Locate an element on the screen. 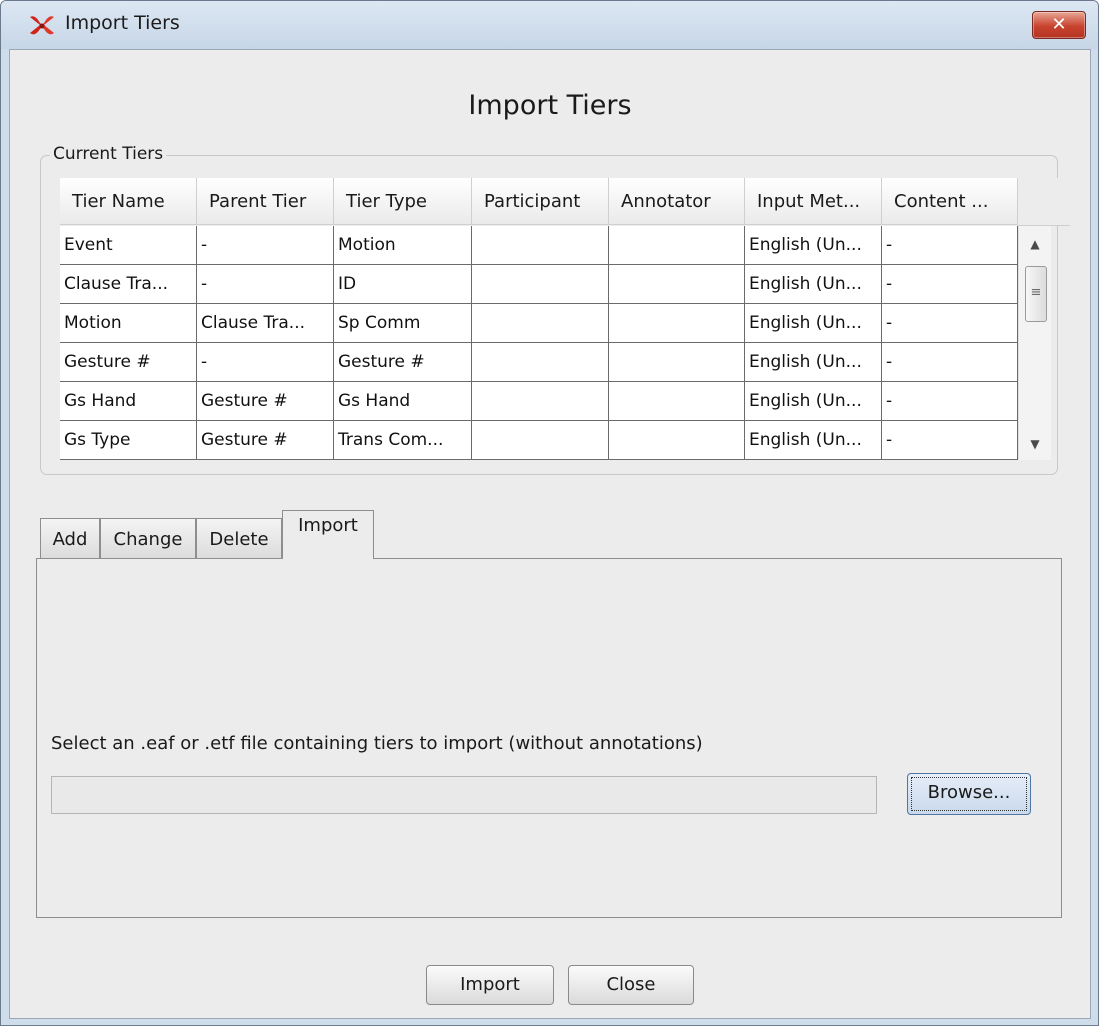  dialog-heading: Import Tiers is located at coordinates (550, 105).